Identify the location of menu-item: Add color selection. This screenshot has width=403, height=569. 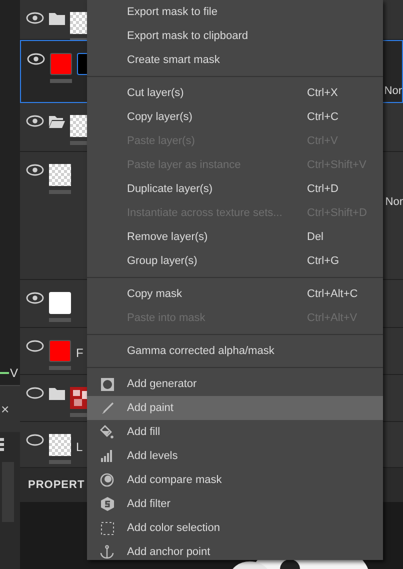
(235, 528).